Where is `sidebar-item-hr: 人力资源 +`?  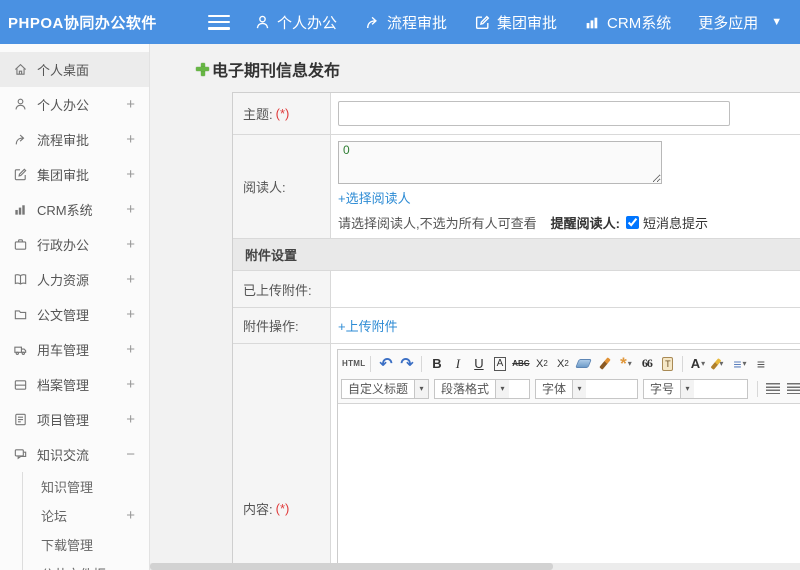
sidebar-item-hr: 人力资源 + is located at coordinates (74, 279).